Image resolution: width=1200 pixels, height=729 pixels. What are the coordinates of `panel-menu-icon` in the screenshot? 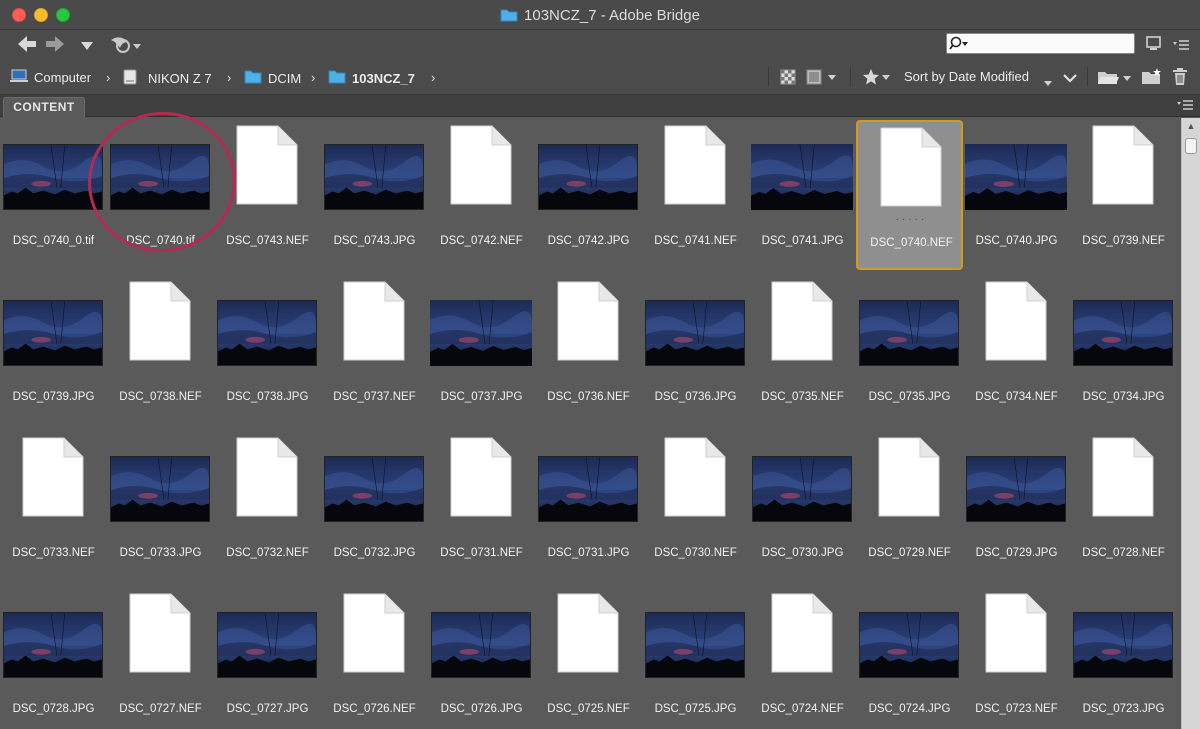 It's located at (1181, 47).